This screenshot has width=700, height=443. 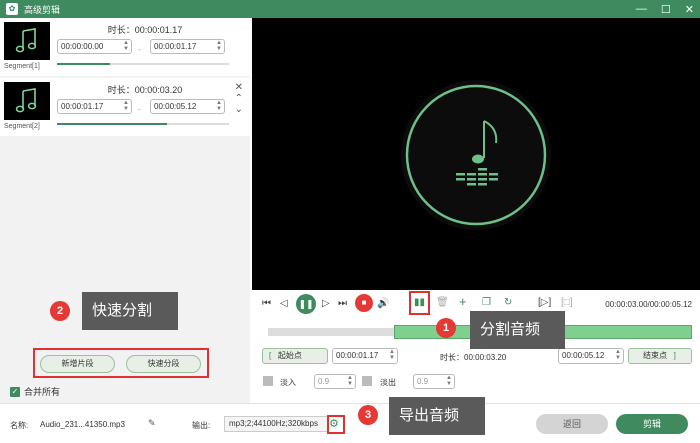 I want to click on close-icon: ✕ ⌃ ⌄, so click(x=239, y=98).